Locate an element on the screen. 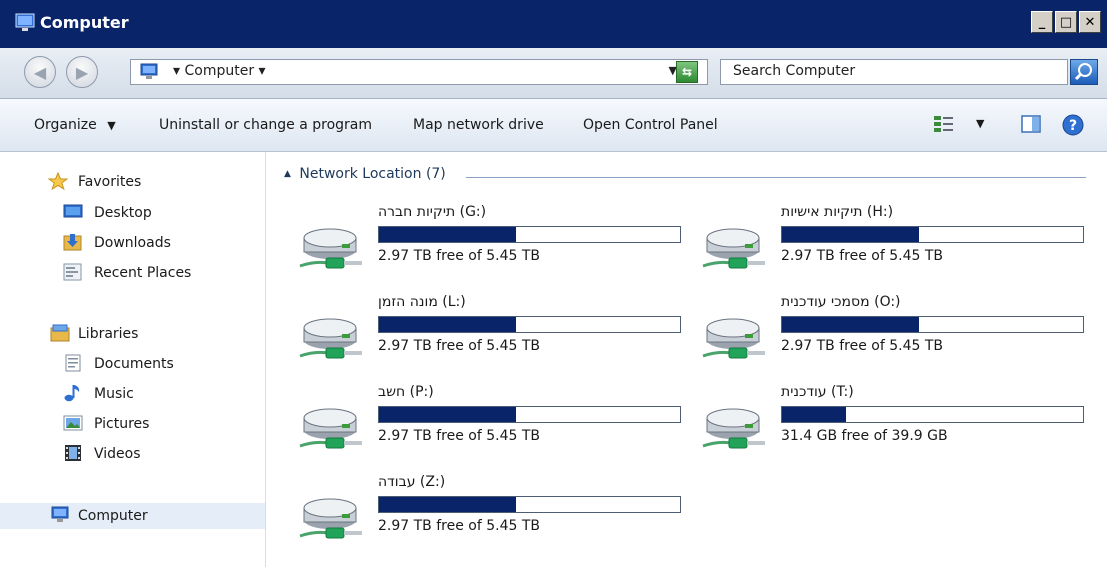 The width and height of the screenshot is (1107, 567). sidebar-item-libraries: Libraries is located at coordinates (132, 334).